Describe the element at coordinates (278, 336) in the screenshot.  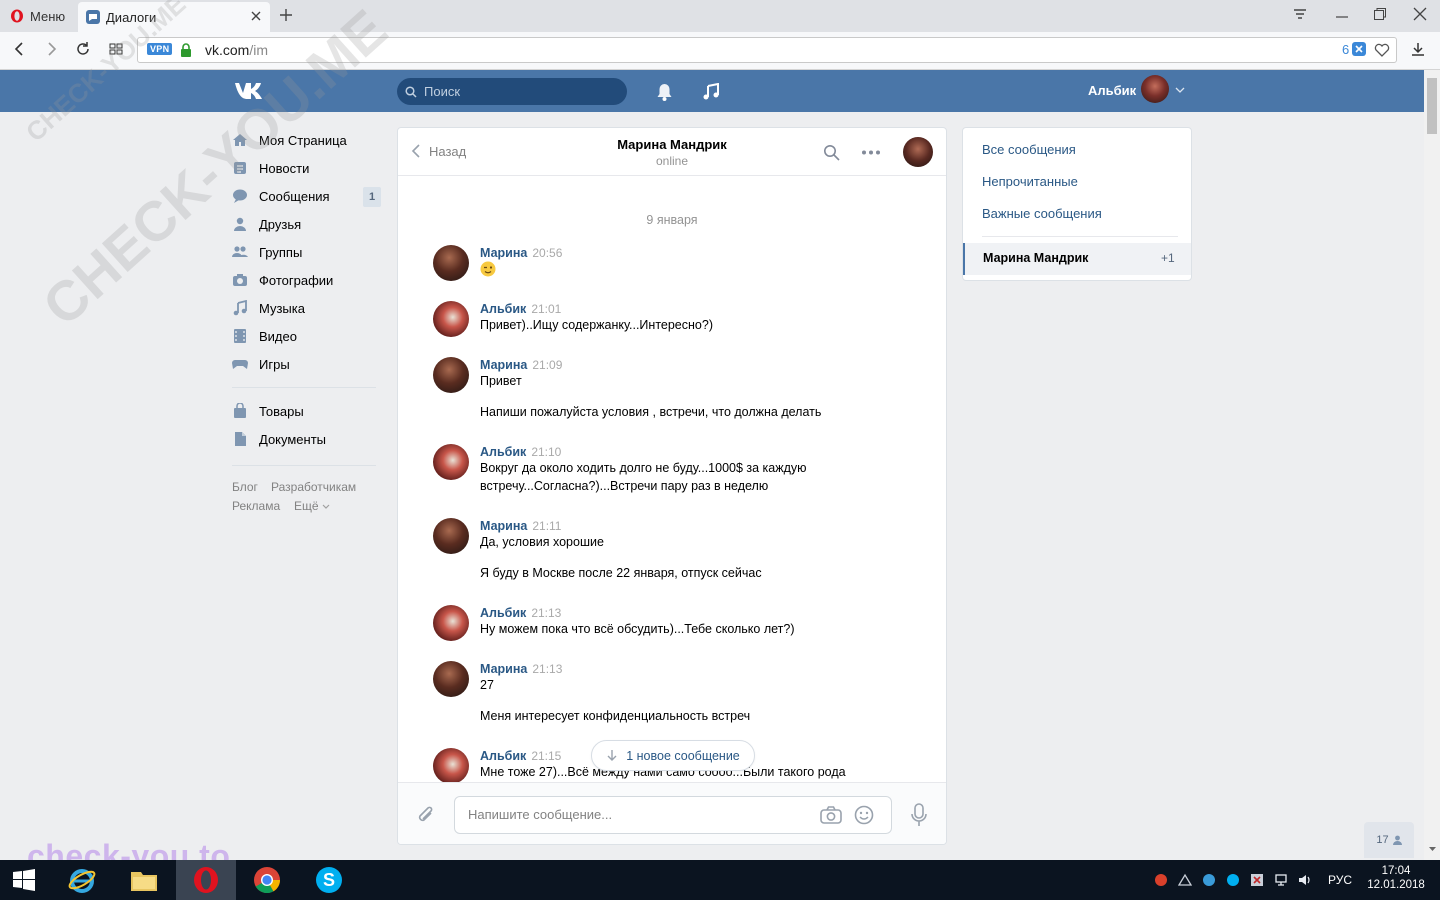
I see `sidebar-item-label: Видео` at that location.